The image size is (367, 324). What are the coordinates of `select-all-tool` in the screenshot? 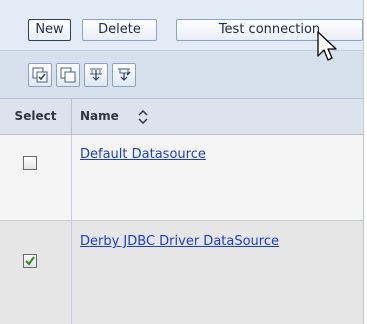 It's located at (40, 75).